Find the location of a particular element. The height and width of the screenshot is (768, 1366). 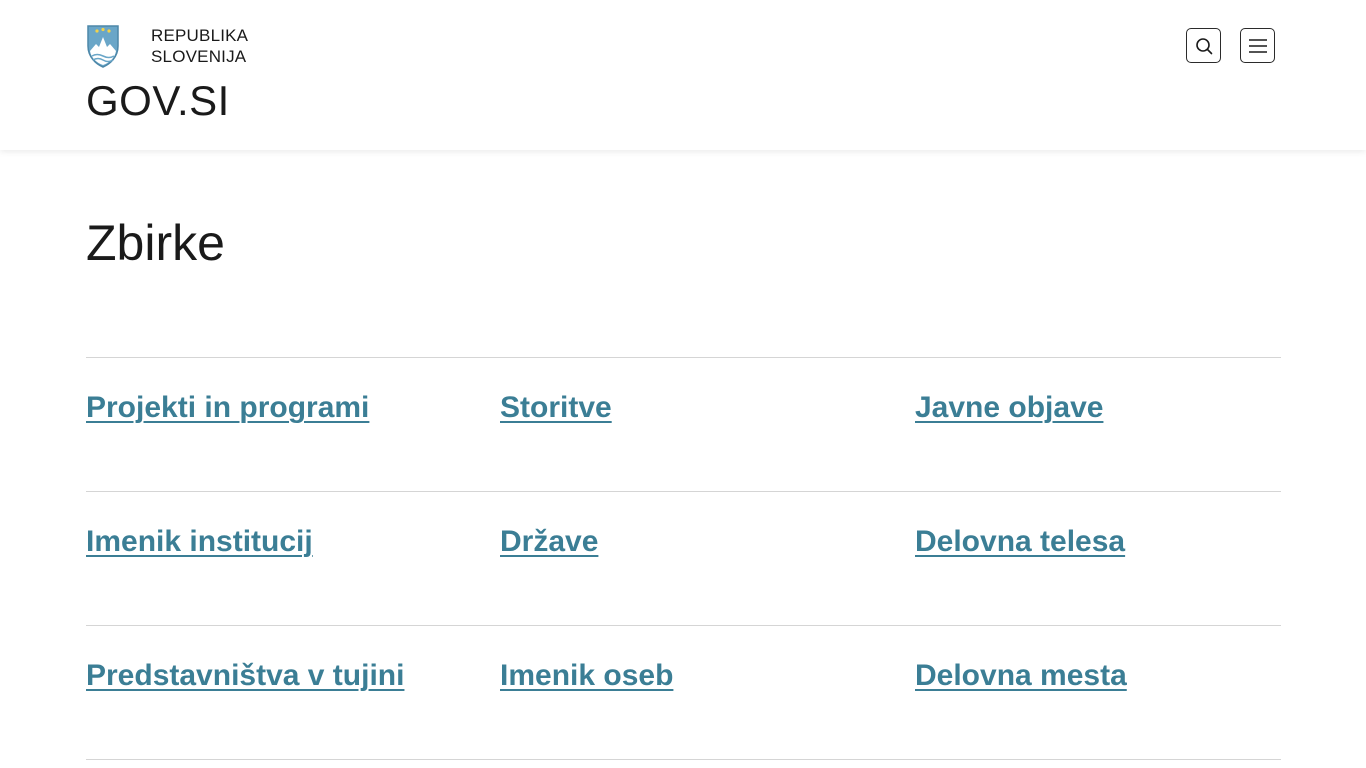

page-title: Zbirke is located at coordinates (155, 243).